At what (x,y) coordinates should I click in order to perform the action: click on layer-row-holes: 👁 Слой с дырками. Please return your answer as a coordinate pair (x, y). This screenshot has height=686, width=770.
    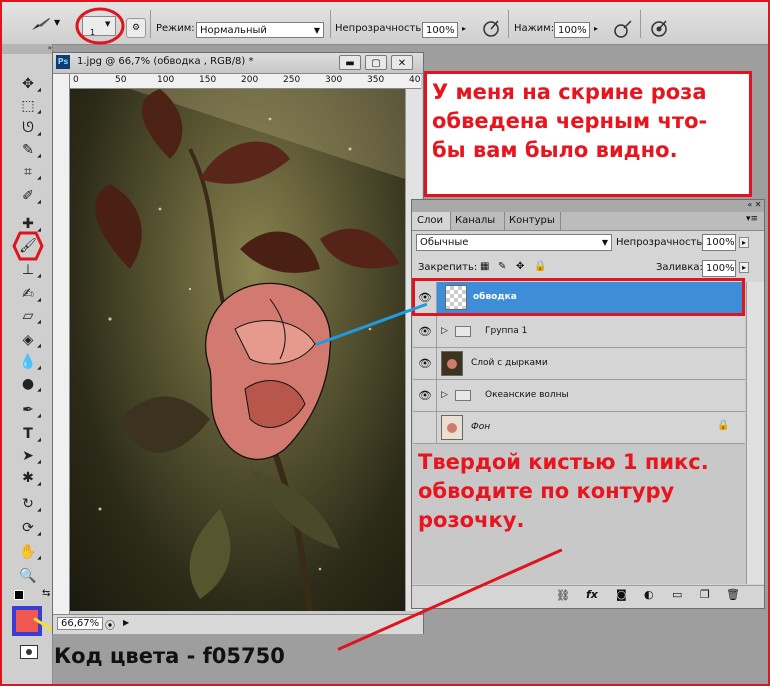
    Looking at the image, I should click on (579, 364).